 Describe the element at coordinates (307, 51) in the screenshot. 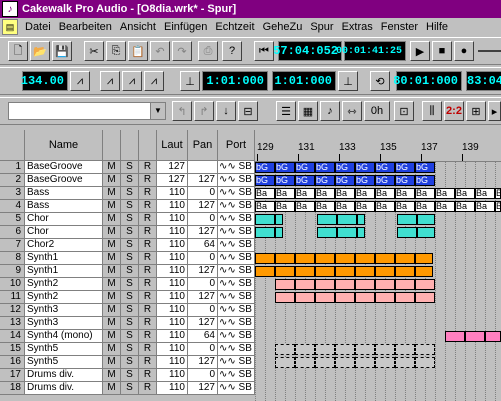

I see `time-display-mbt: 57:04:052` at that location.